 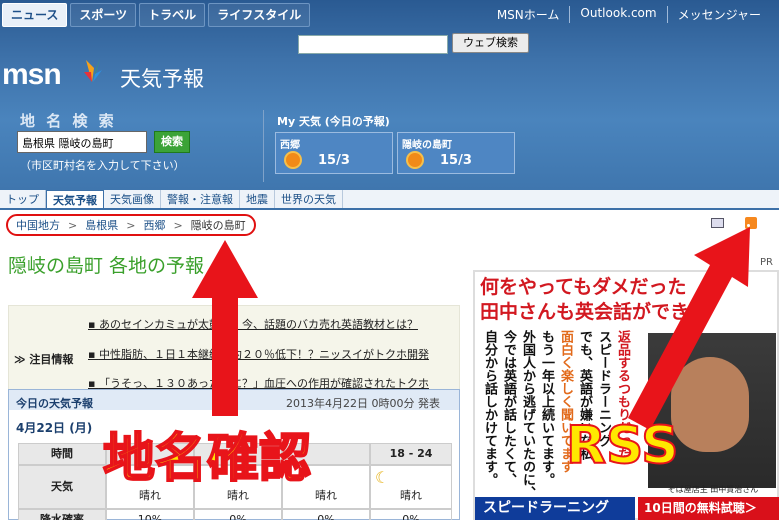 What do you see at coordinates (172, 15) in the screenshot?
I see `tab-travel: トラベル` at bounding box center [172, 15].